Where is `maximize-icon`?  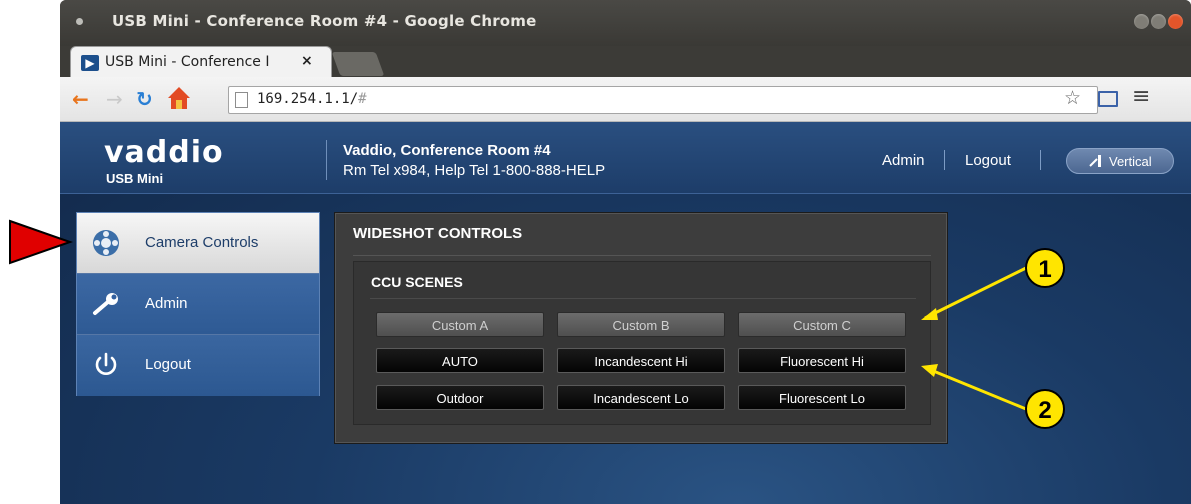
maximize-icon is located at coordinates (1158, 21).